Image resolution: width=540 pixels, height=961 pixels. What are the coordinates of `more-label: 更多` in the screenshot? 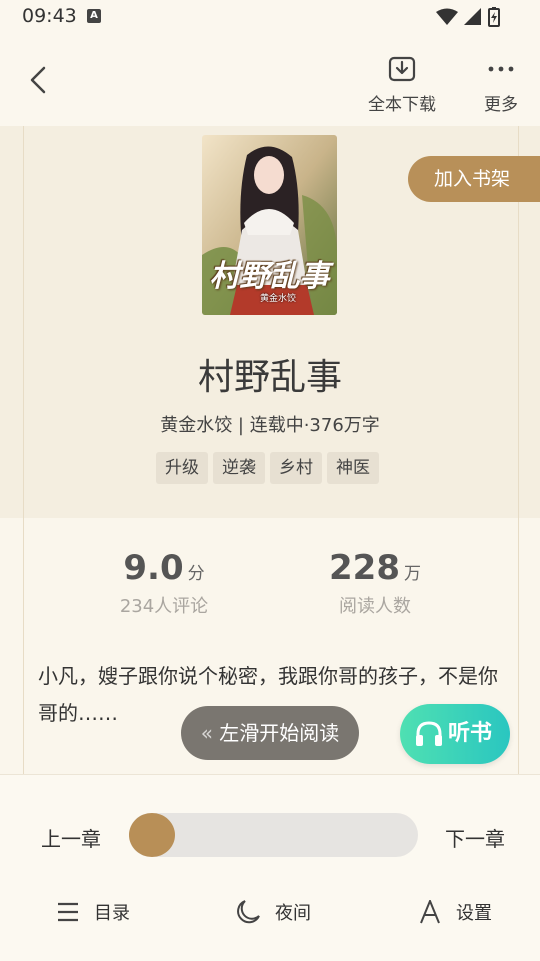 It's located at (501, 105).